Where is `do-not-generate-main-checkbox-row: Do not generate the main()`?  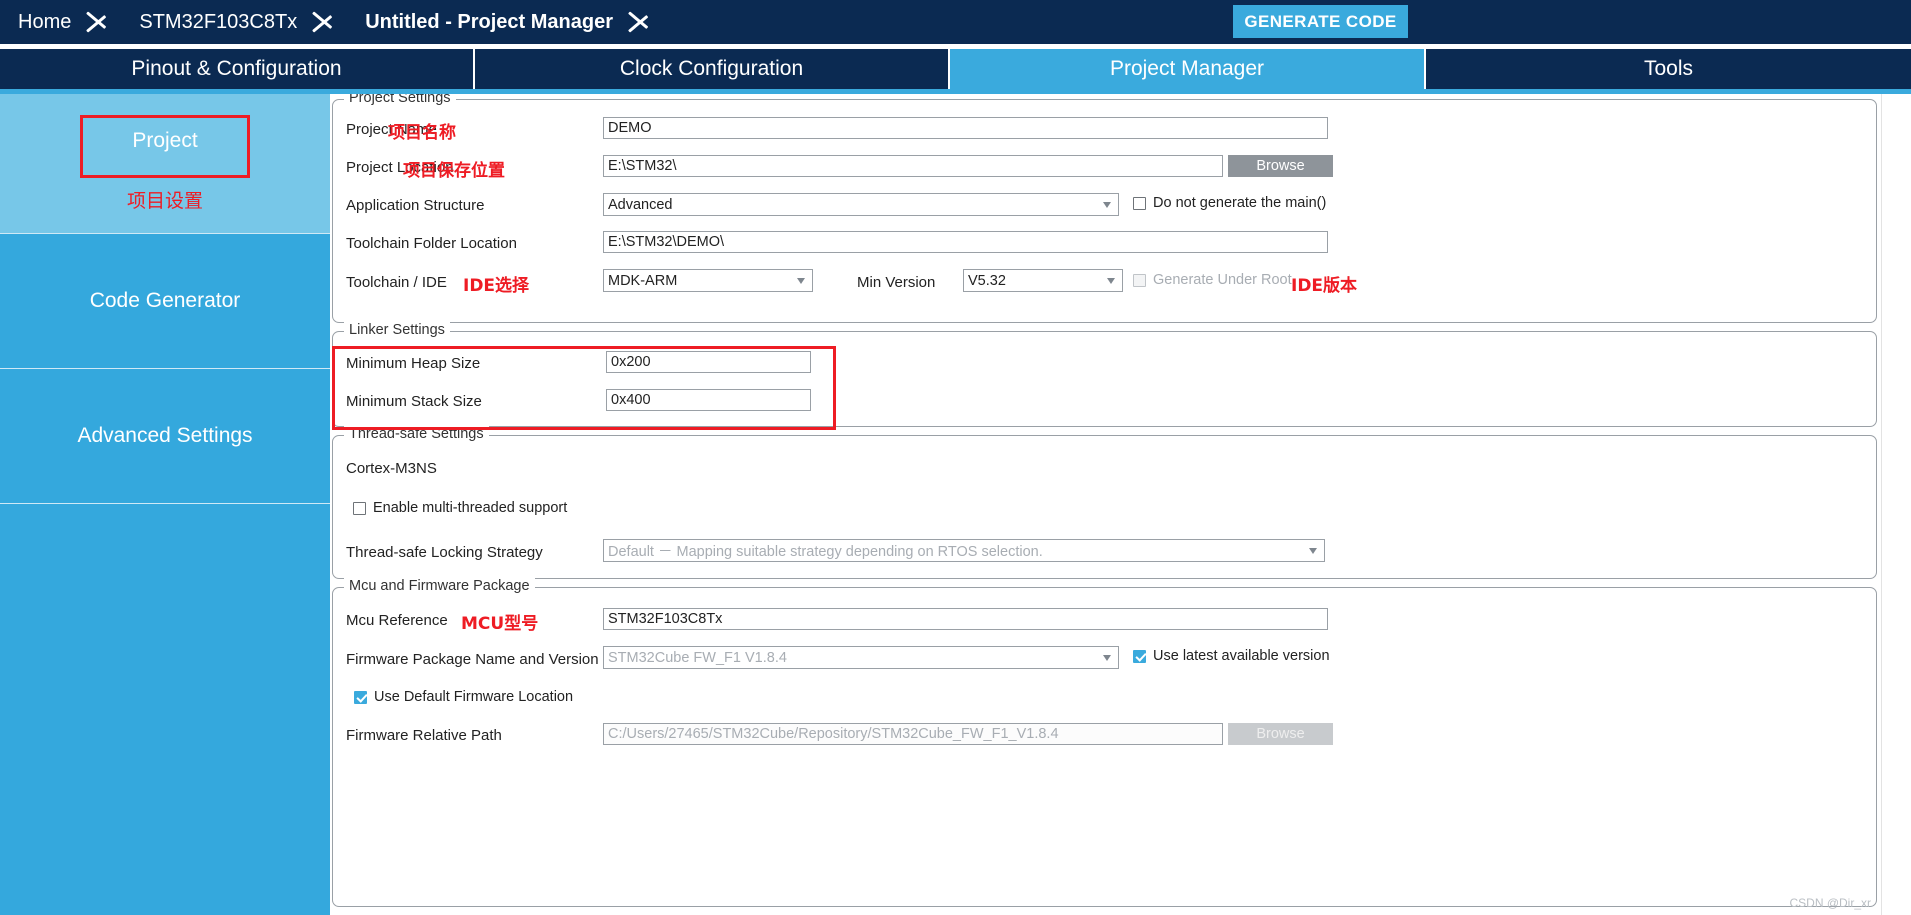
do-not-generate-main-checkbox-row: Do not generate the main() is located at coordinates (1229, 203).